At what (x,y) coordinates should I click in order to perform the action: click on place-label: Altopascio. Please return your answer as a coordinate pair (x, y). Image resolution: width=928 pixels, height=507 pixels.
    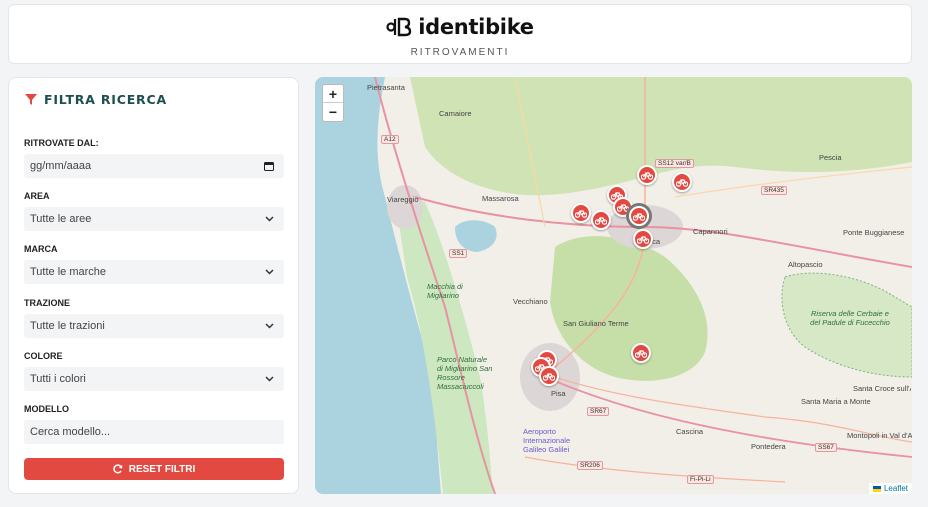
    Looking at the image, I should click on (805, 264).